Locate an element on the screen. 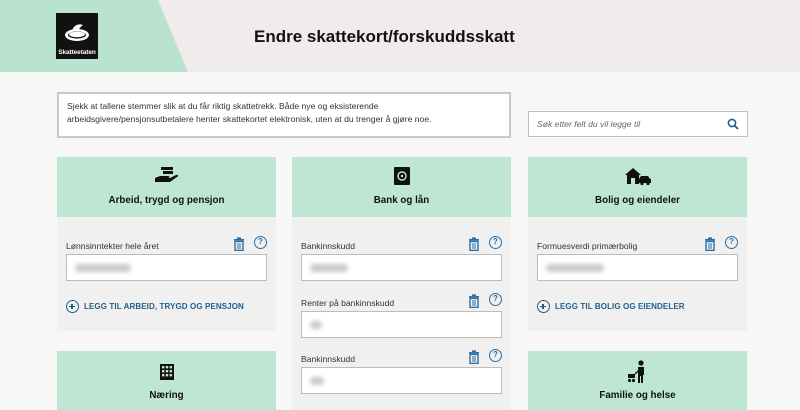  card-header: Bolig og eiendeler is located at coordinates (637, 187).